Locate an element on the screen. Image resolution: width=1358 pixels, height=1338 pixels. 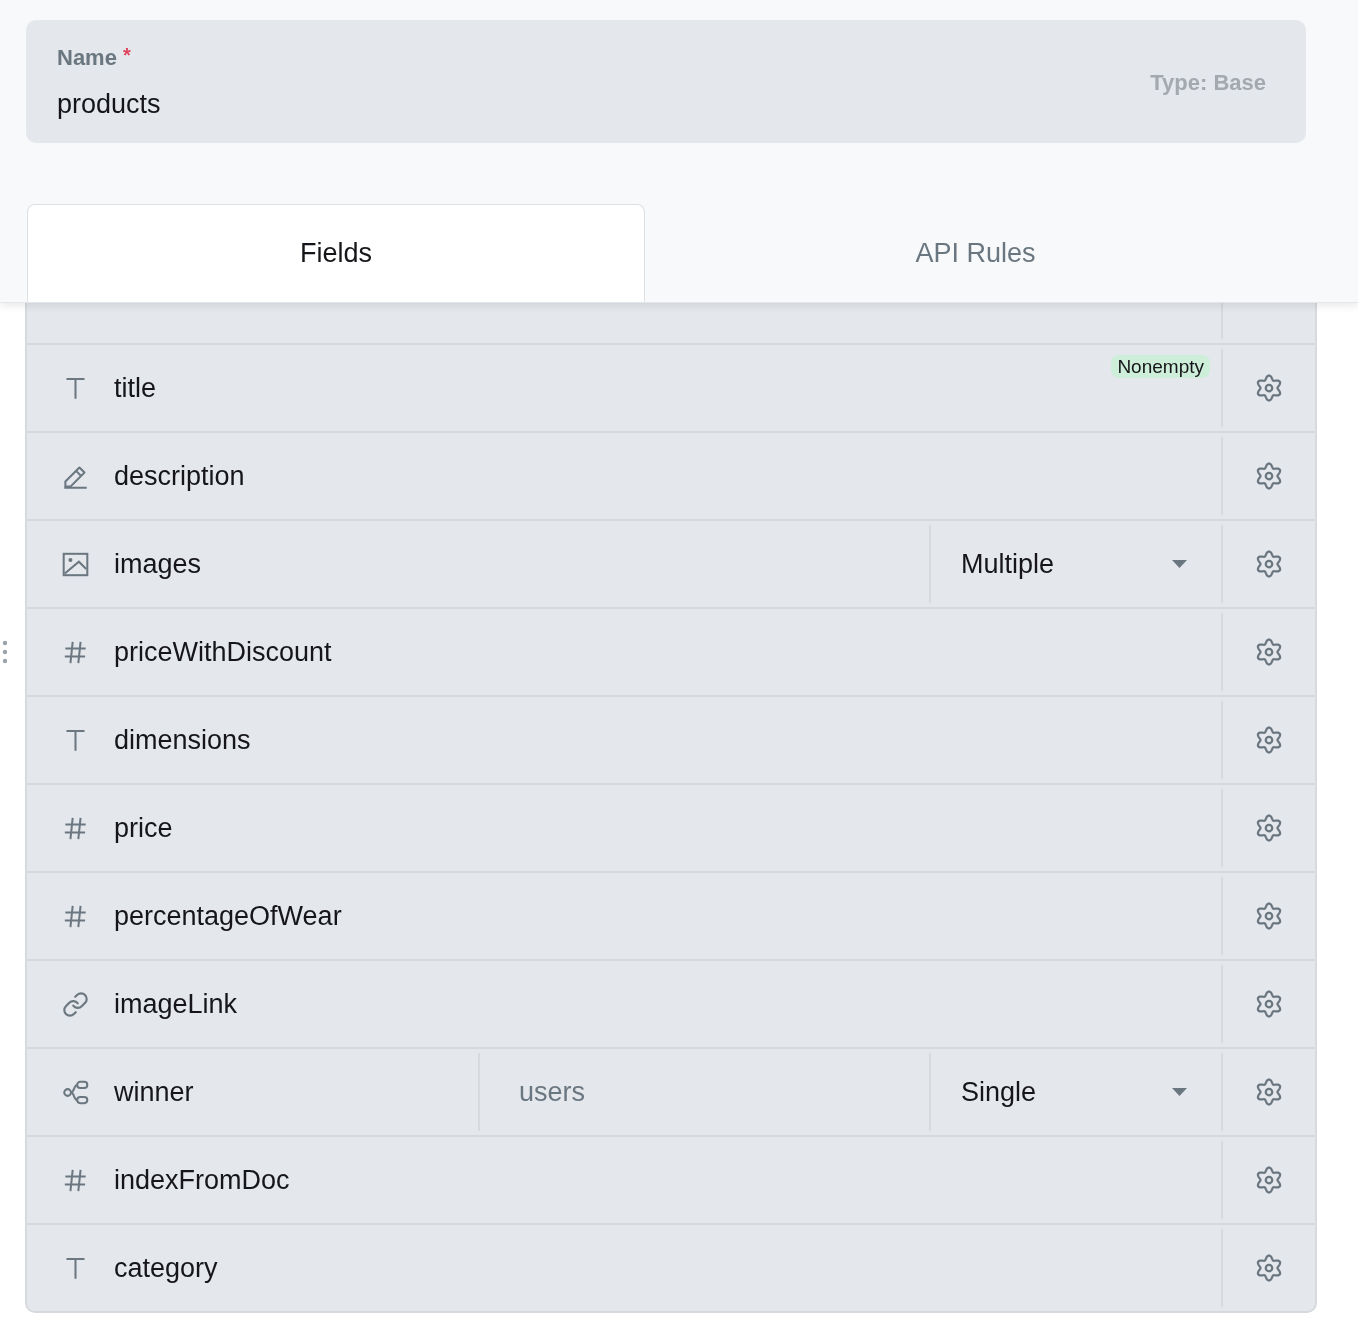
field-label: Name is located at coordinates (87, 58).